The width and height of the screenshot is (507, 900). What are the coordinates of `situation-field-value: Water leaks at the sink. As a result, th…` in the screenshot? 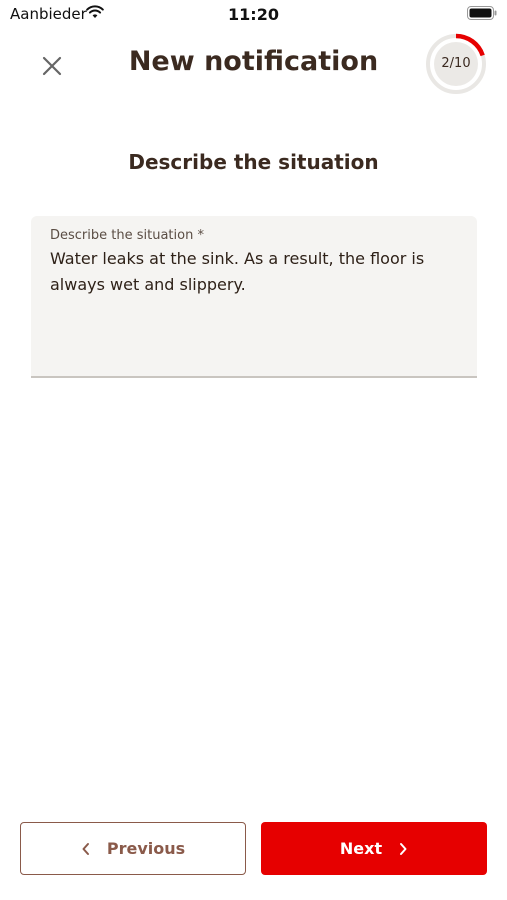 It's located at (255, 272).